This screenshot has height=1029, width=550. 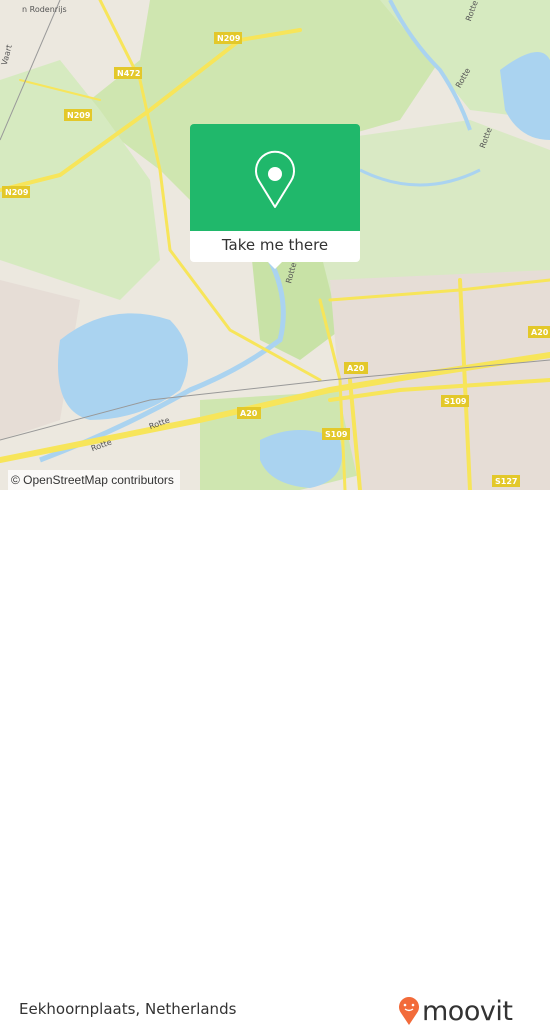 I want to click on moovit-pin-icon, so click(x=409, y=1011).